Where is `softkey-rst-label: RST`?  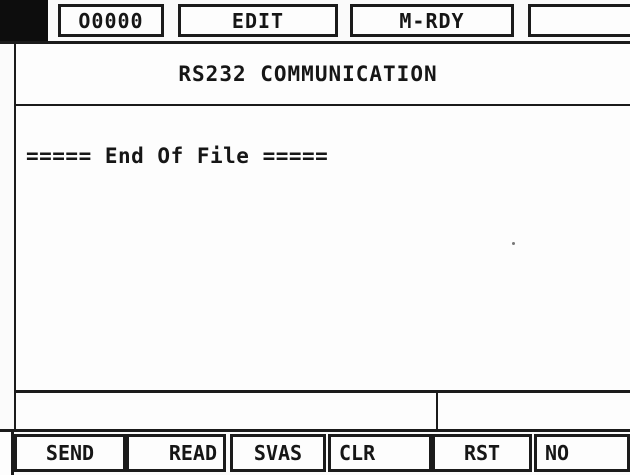 softkey-rst-label: RST is located at coordinates (482, 453).